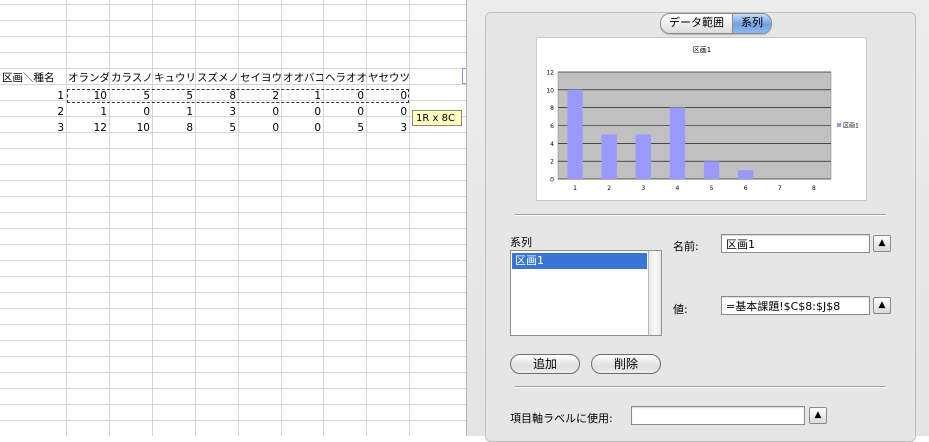 The width and height of the screenshot is (929, 442). I want to click on header-cell: スズメノ, so click(216, 78).